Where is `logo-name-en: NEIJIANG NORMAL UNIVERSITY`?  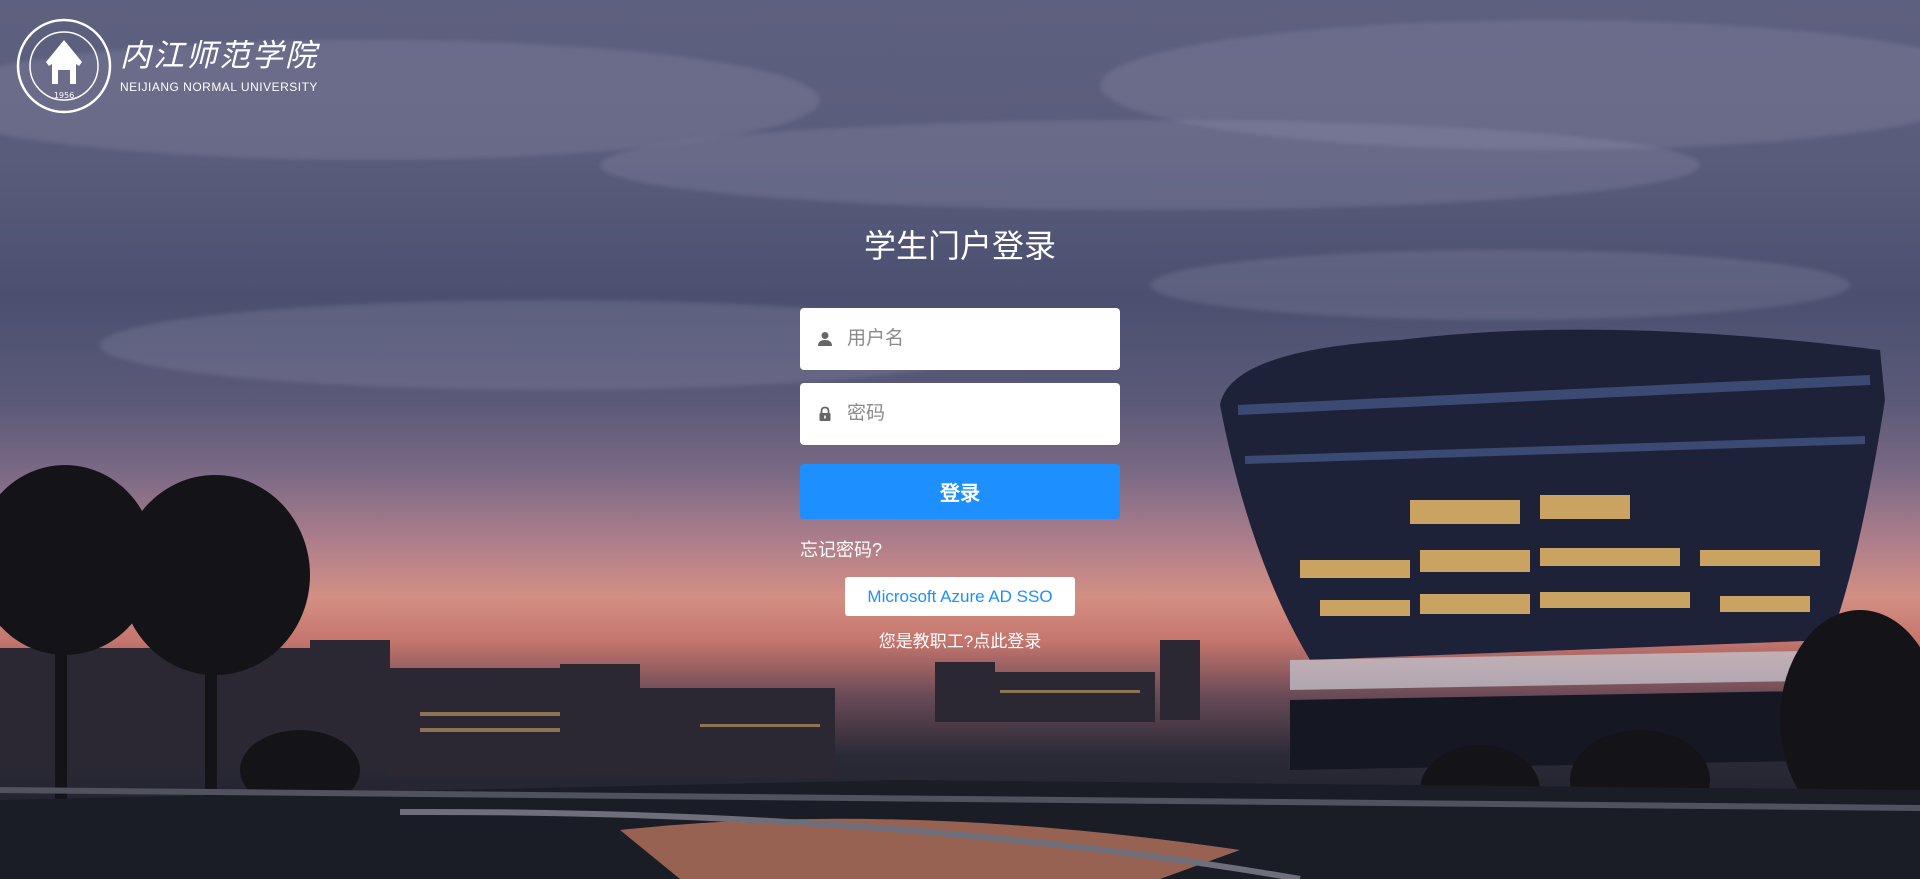
logo-name-en: NEIJIANG NORMAL UNIVERSITY is located at coordinates (219, 87).